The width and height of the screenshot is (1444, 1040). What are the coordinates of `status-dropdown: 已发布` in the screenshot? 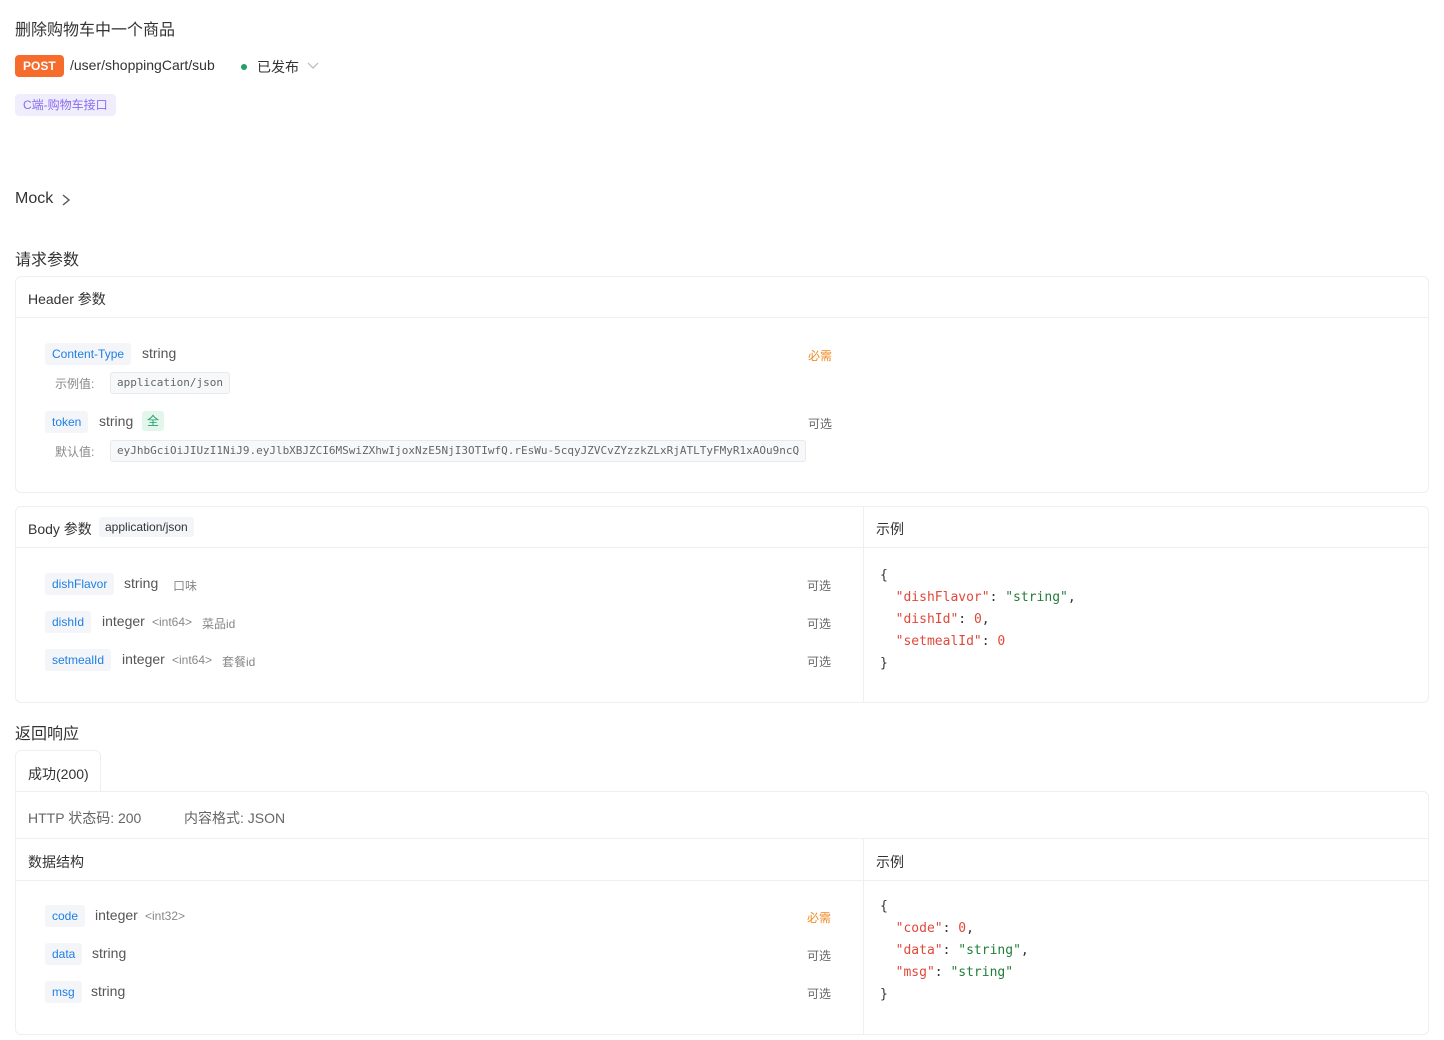 It's located at (278, 67).